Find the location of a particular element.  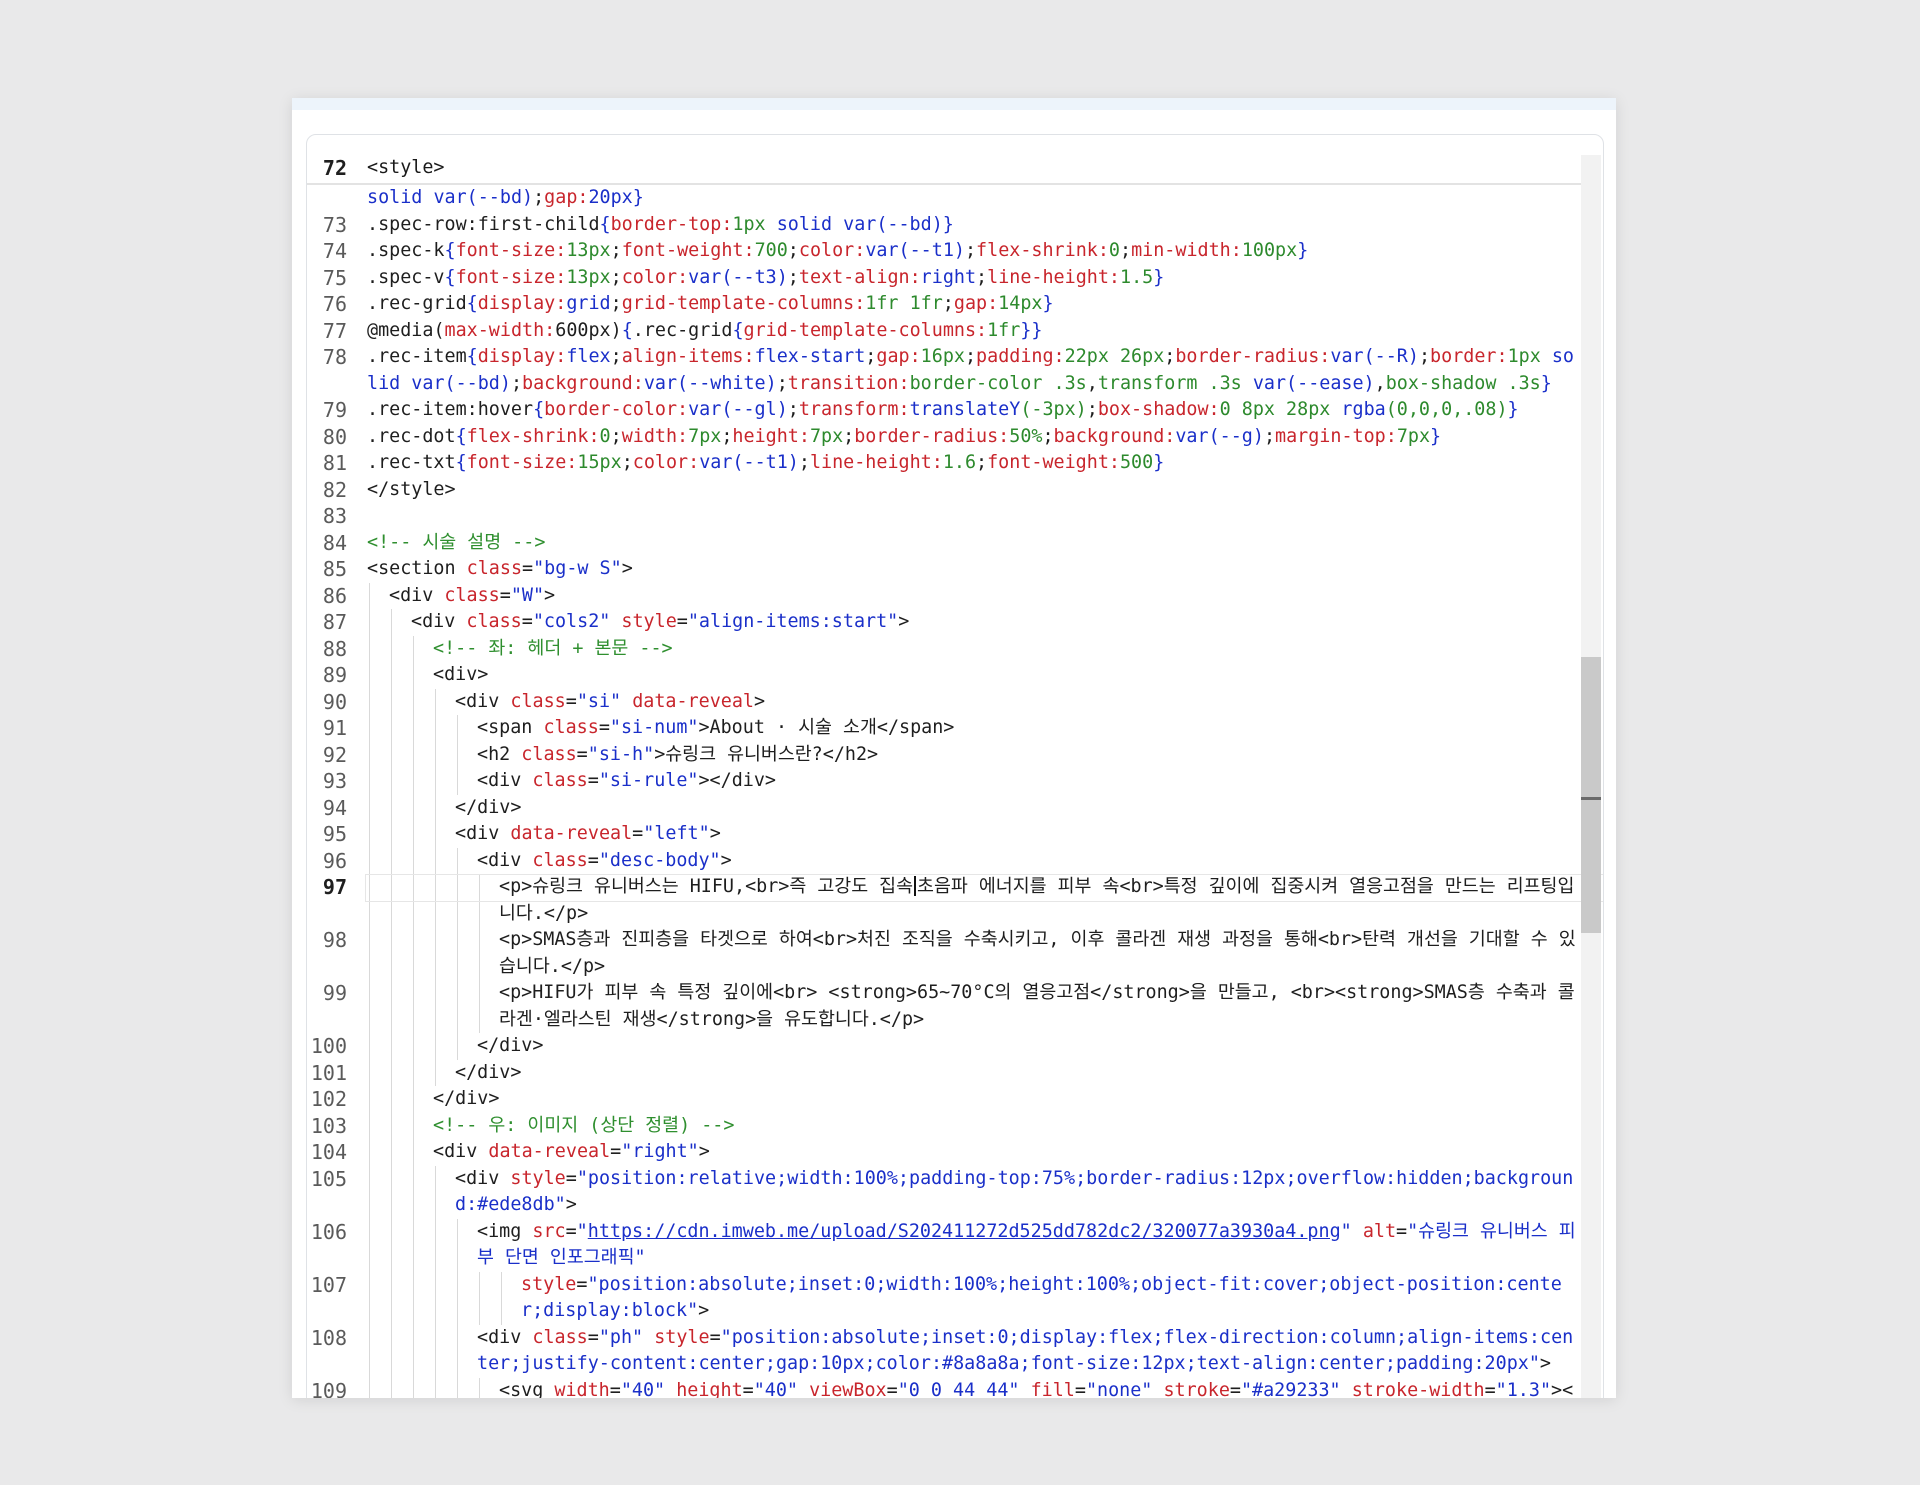

code-token: ) is located at coordinates (616, 330).